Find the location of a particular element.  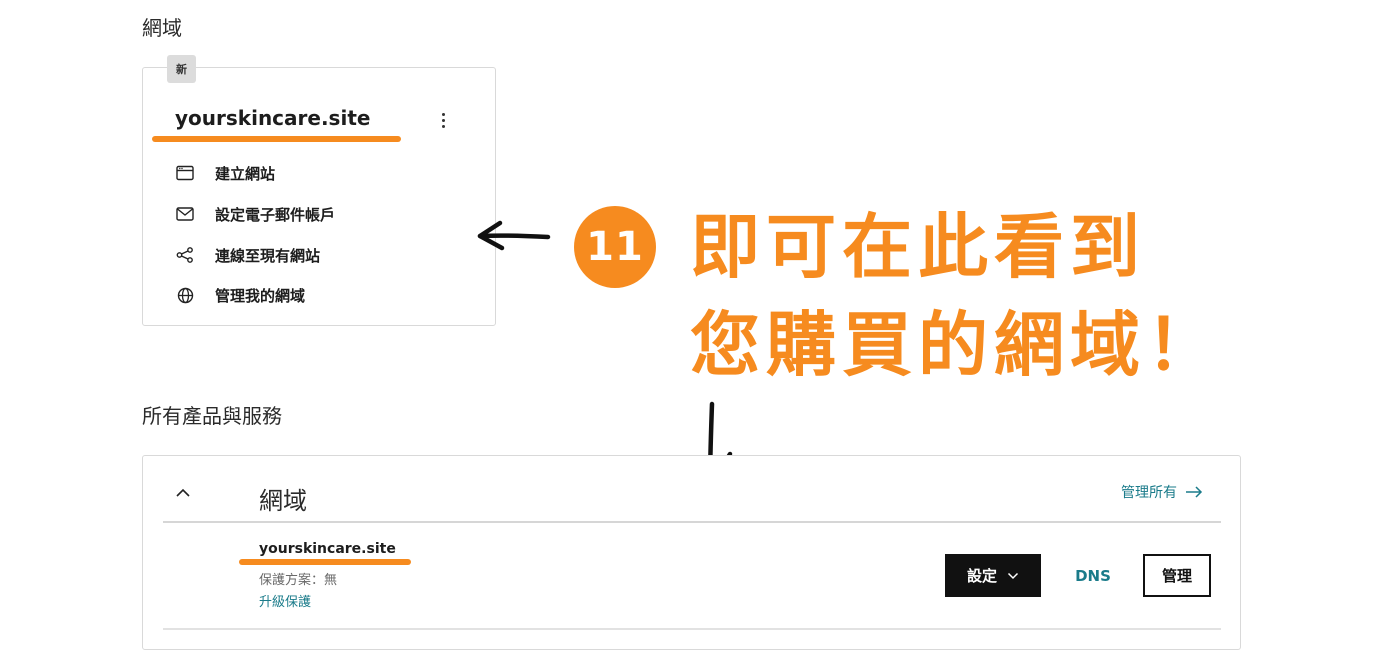

action-manage-domain: 管理我的網域 is located at coordinates (240, 295).